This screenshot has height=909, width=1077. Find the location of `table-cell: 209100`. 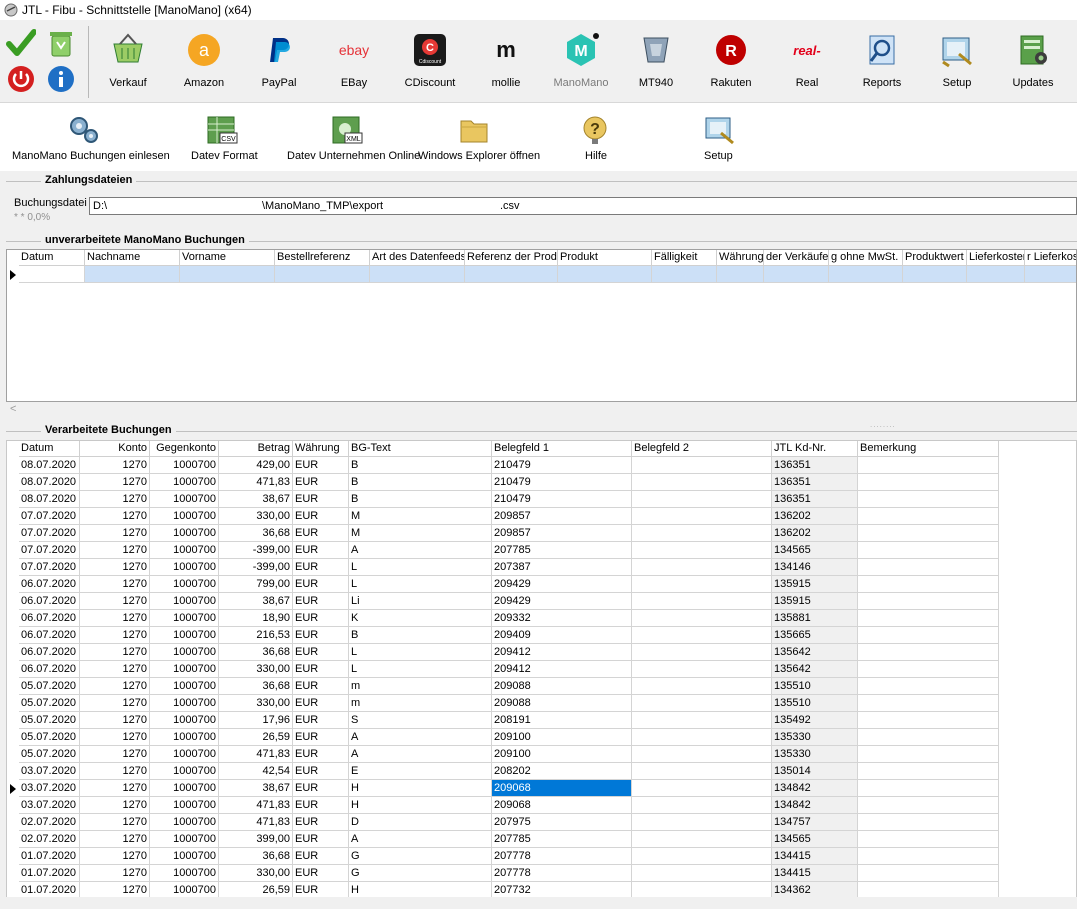

table-cell: 209100 is located at coordinates (562, 737).